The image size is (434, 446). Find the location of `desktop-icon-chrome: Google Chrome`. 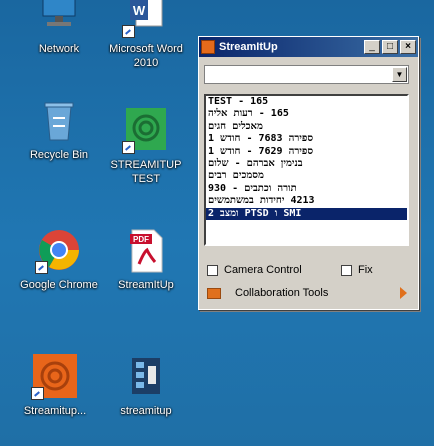

desktop-icon-chrome: Google Chrome is located at coordinates (59, 259).